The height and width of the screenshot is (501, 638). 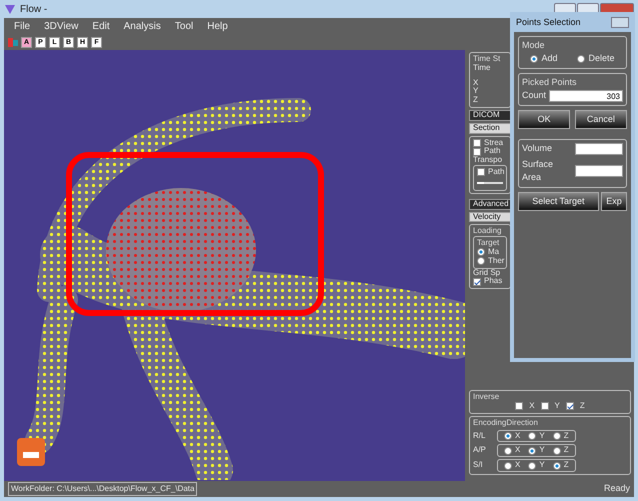 What do you see at coordinates (103, 489) in the screenshot?
I see `status-path: WorkFolder: C:\Users\...\Desktop\Flow_x_CF_\Data` at bounding box center [103, 489].